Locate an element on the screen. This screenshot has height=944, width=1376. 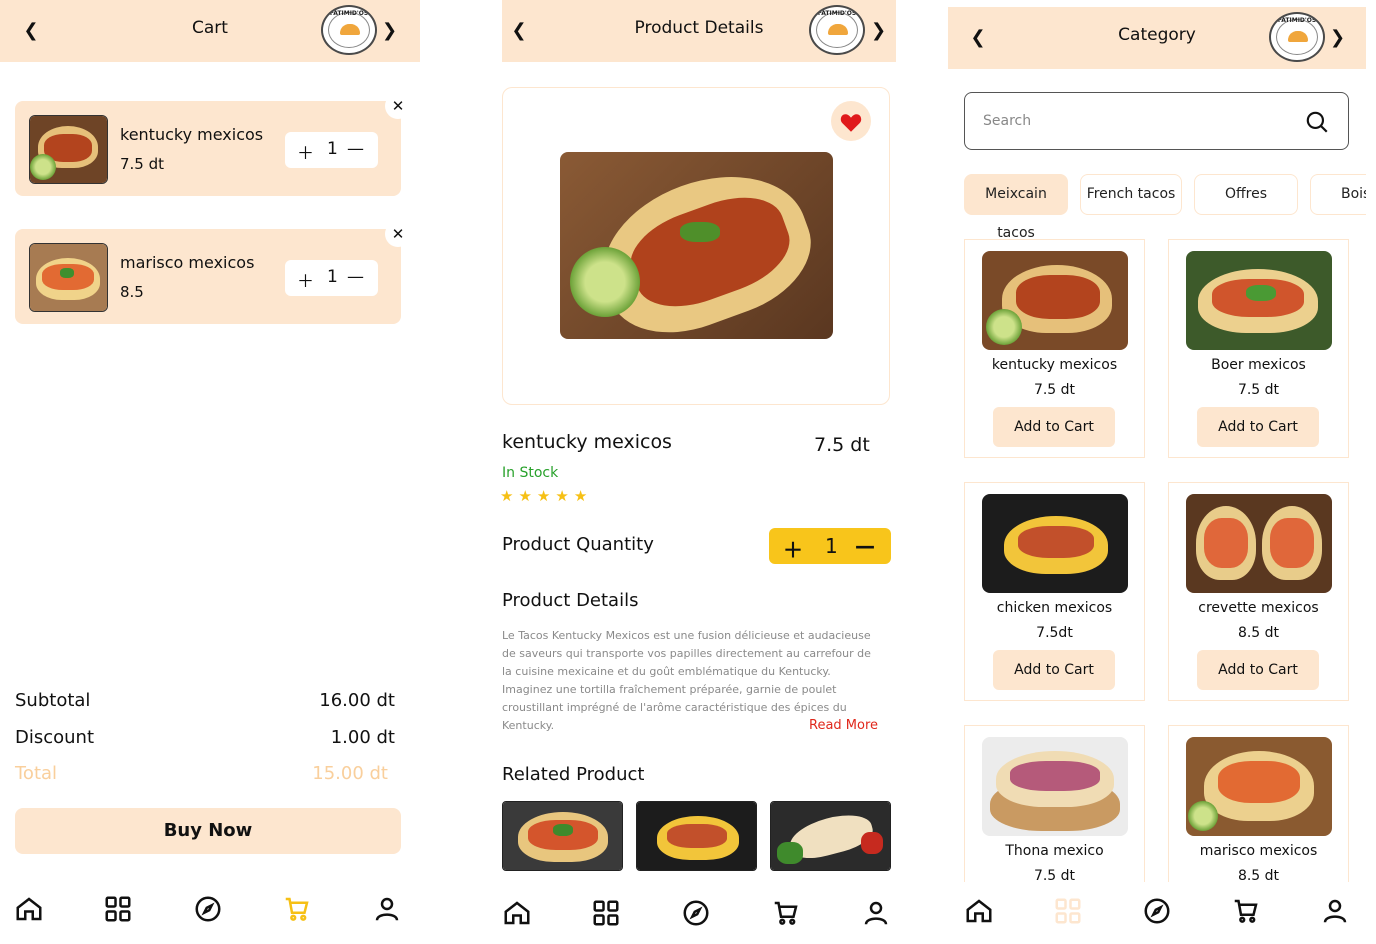
product-name: Thona mexico is located at coordinates (1054, 851).